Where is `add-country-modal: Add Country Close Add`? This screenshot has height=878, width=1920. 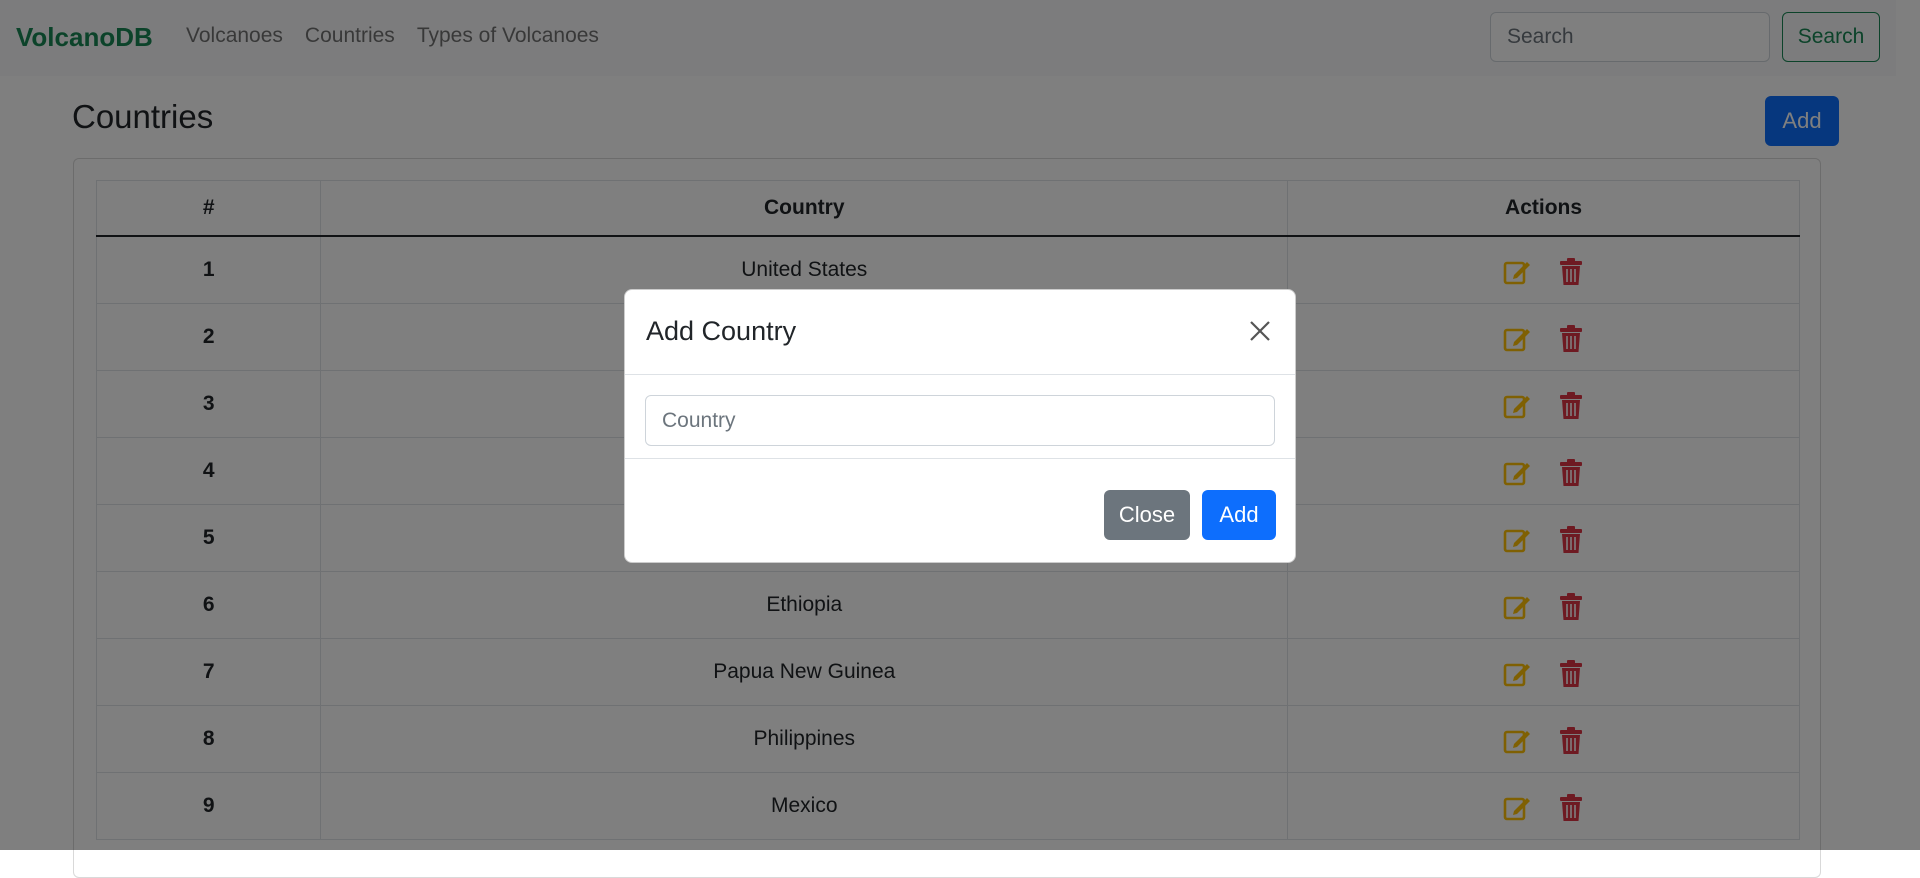 add-country-modal: Add Country Close Add is located at coordinates (960, 426).